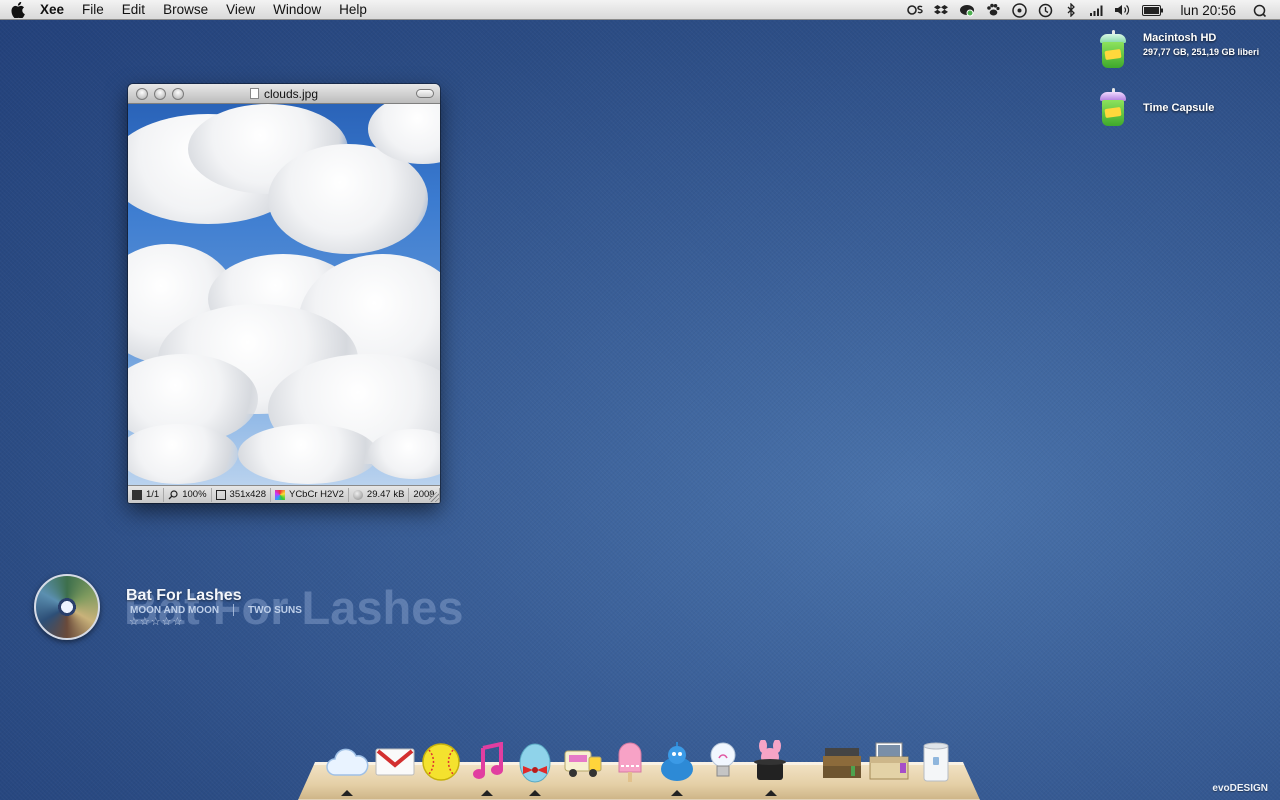  What do you see at coordinates (488, 762) in the screenshot?
I see `music-note-icon` at bounding box center [488, 762].